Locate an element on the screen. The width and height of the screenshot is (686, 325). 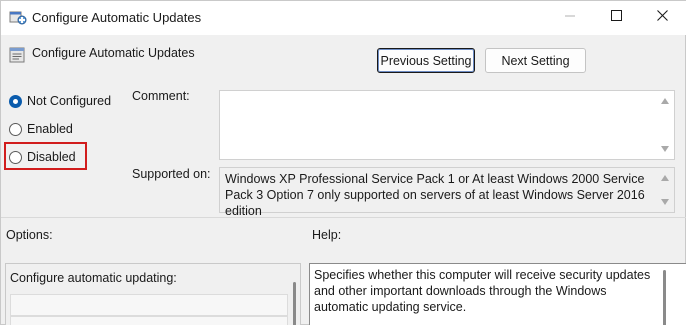
configure-updating-dropdown is located at coordinates (149, 305).